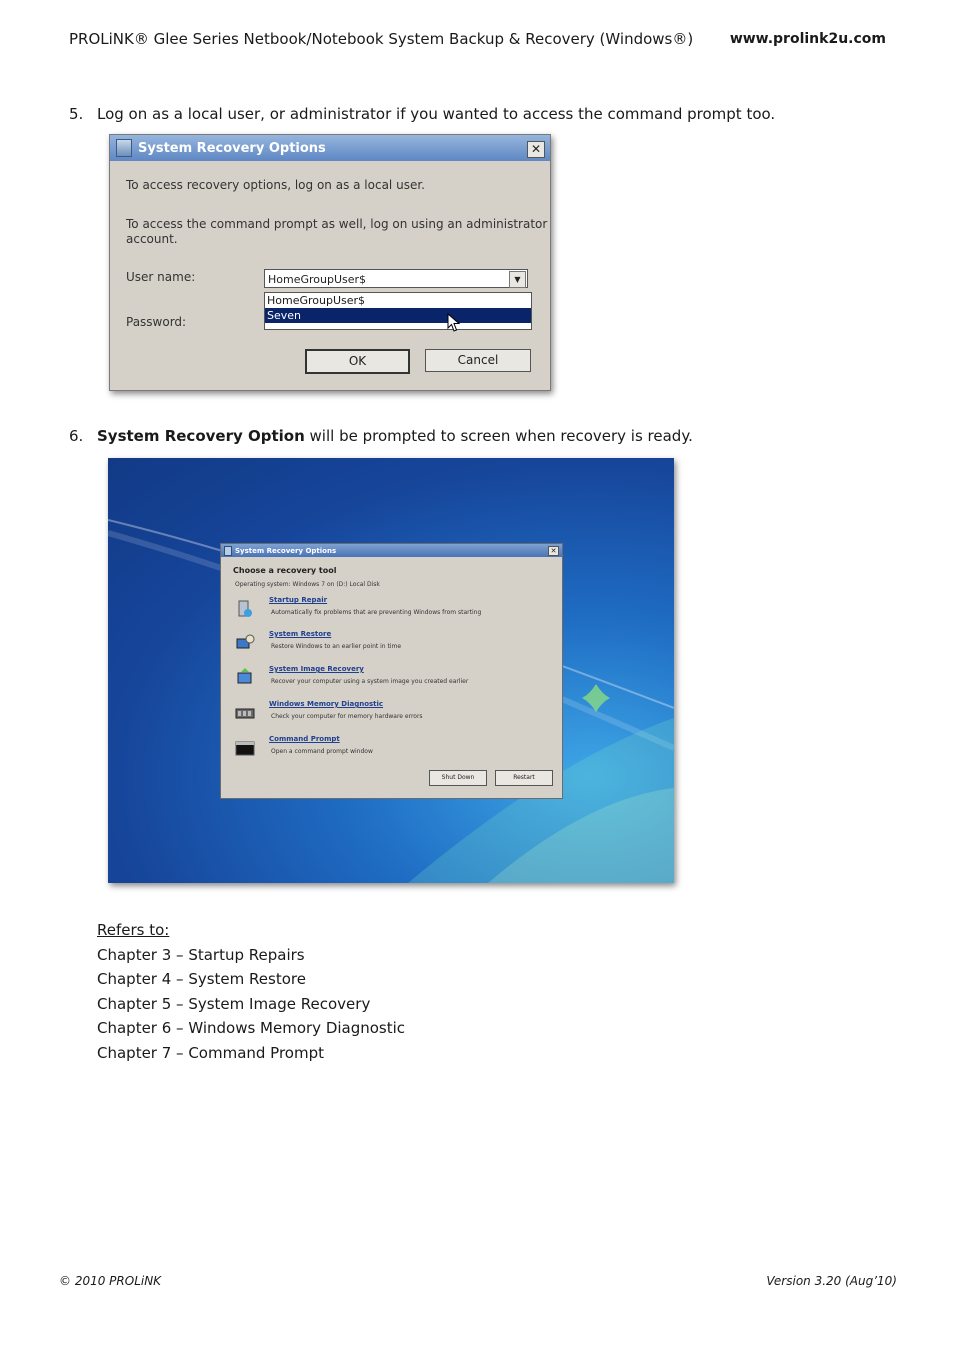 The width and height of the screenshot is (954, 1350). What do you see at coordinates (285, 570) in the screenshot?
I see `recovery-heading: Choose a recovery tool` at bounding box center [285, 570].